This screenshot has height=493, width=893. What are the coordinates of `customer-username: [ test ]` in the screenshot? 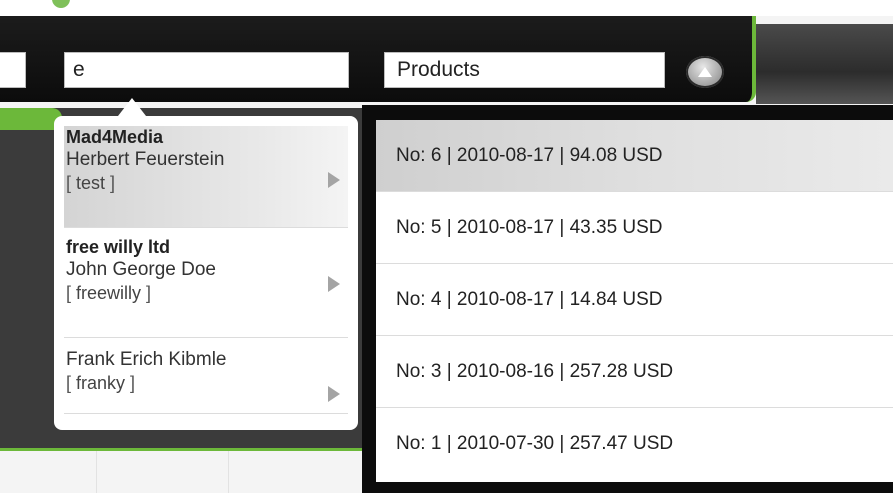 It's located at (91, 183).